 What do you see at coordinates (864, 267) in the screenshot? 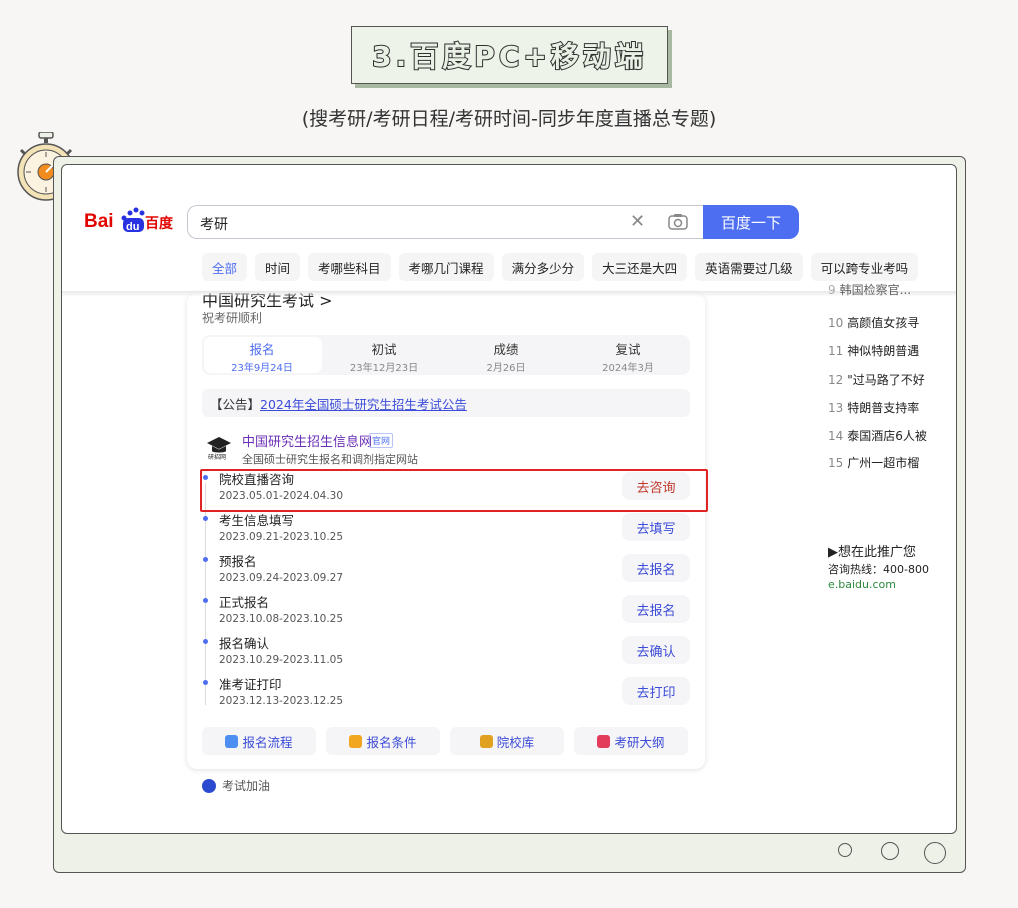
I see `tab-cross-major: 可以跨专业考吗` at bounding box center [864, 267].